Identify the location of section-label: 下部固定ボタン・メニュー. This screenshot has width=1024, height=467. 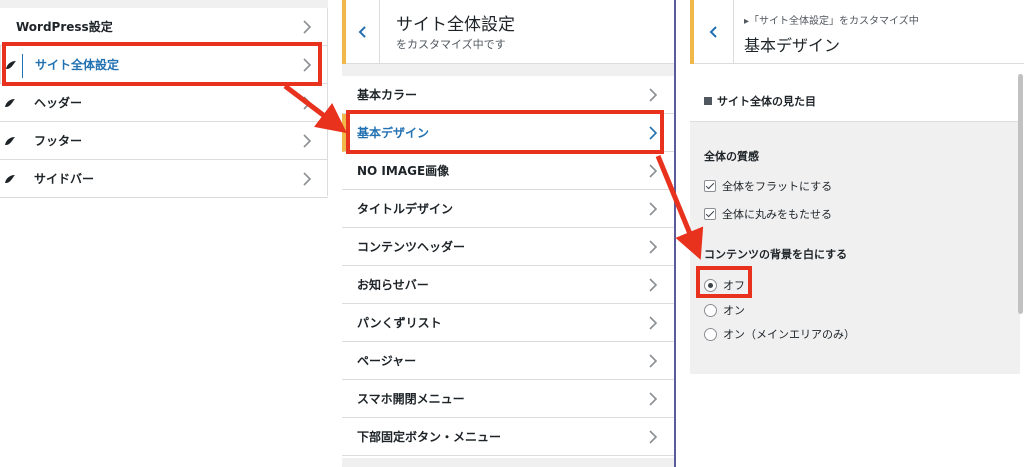
(429, 437).